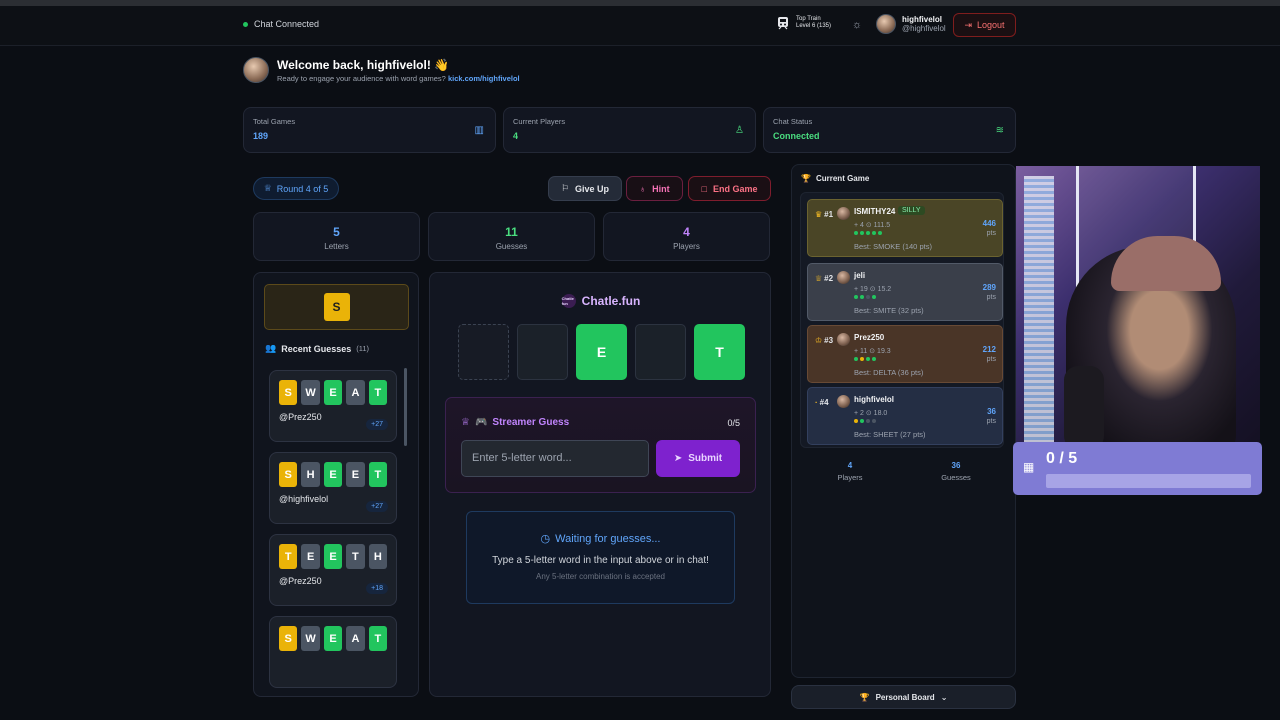 The image size is (1280, 720). Describe the element at coordinates (911, 210) in the screenshot. I see `player-tag-badge: SILLY` at that location.